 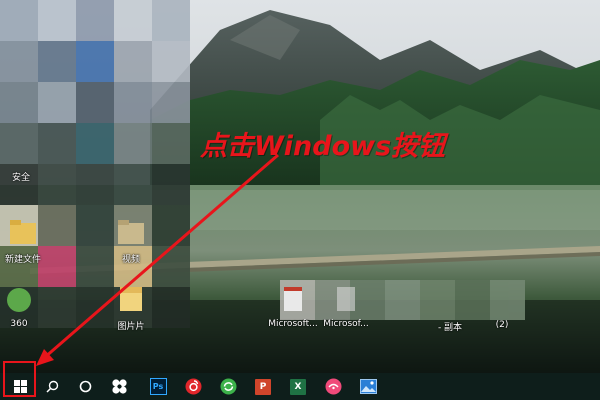 I want to click on pink-chat-icon, so click(x=333, y=386).